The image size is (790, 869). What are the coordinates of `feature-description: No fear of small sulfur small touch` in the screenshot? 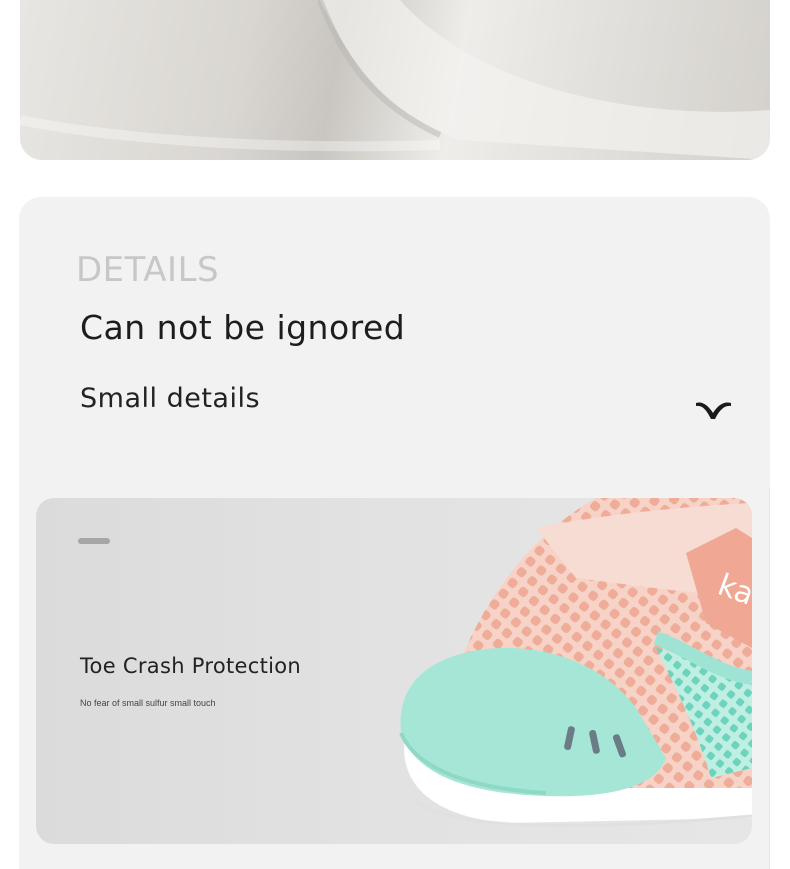 It's located at (148, 703).